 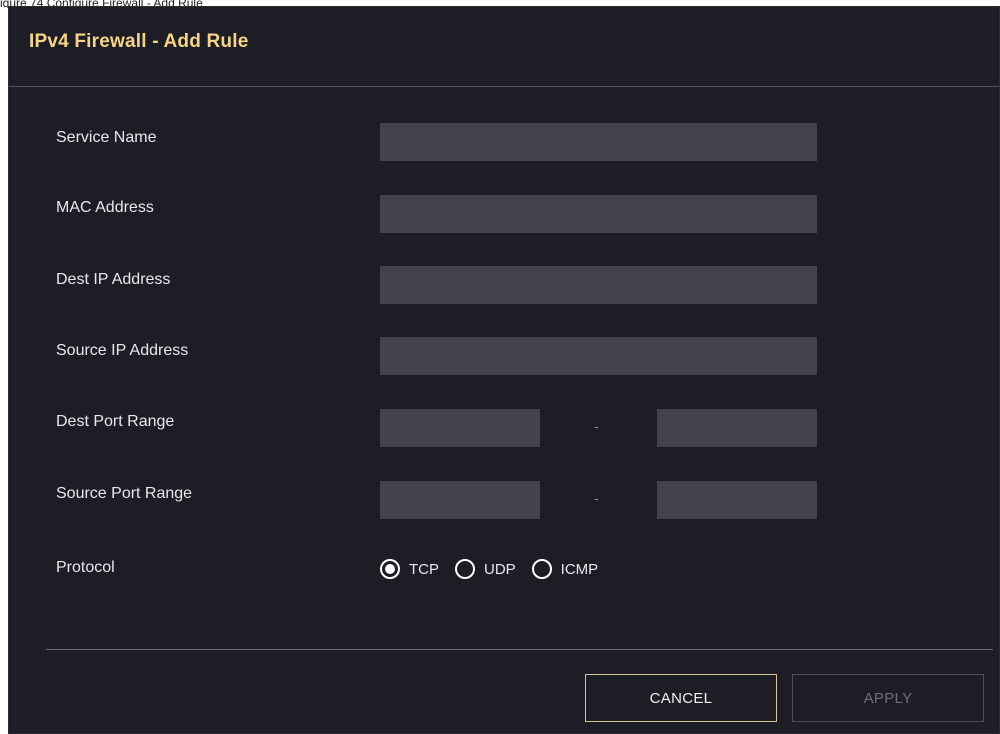 I want to click on dialog-title: IPv4 Firewall - Add Rule, so click(x=139, y=41).